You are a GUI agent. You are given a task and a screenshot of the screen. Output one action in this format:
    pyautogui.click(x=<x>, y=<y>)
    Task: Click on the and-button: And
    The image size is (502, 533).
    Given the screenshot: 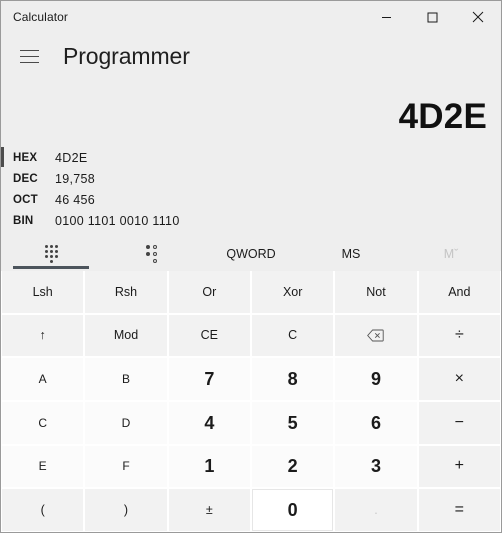 What is the action you would take?
    pyautogui.click(x=459, y=292)
    